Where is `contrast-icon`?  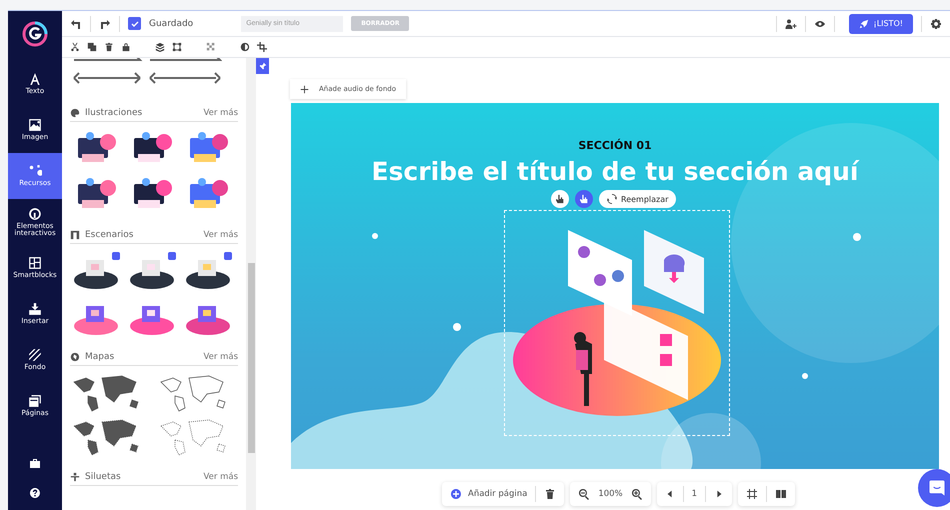 contrast-icon is located at coordinates (245, 47).